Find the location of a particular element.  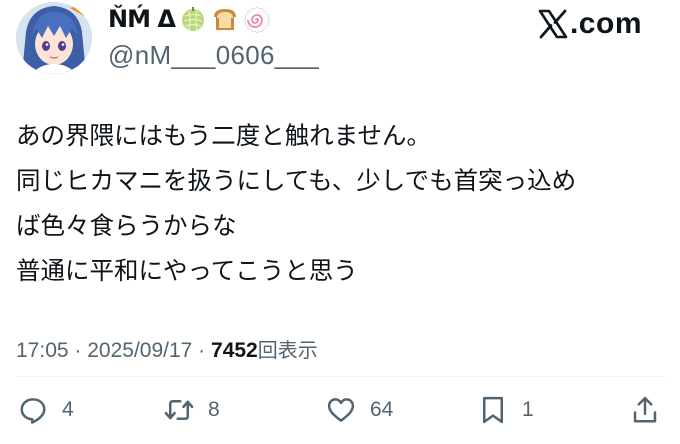

tweet-meta: 17:05 · 2025/09/17 · 7452 回表示 is located at coordinates (167, 348).